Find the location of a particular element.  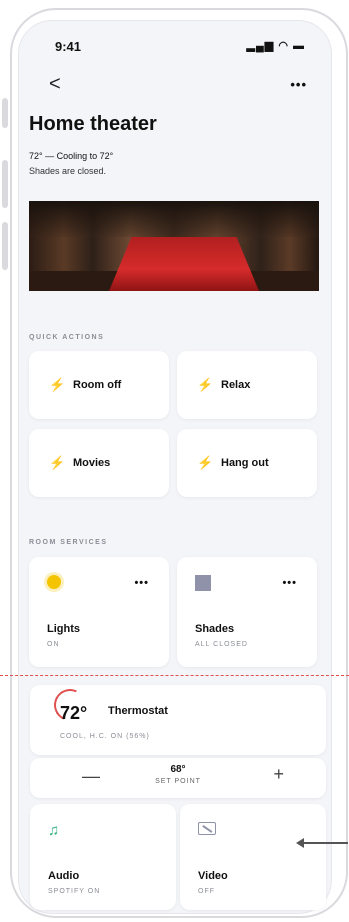

room-services-heading: ROOM SERVICES is located at coordinates (68, 542).